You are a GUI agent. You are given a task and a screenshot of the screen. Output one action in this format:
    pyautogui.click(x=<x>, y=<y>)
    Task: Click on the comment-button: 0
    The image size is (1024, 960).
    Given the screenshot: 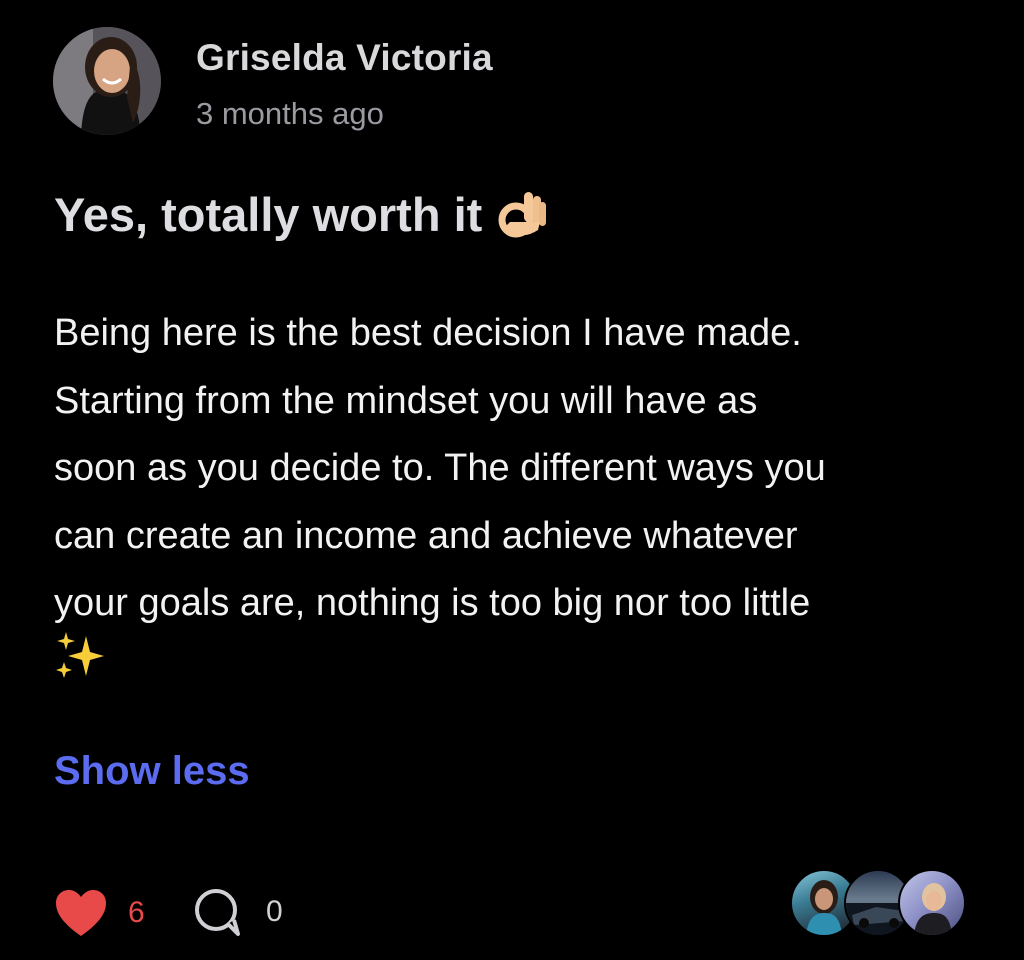 What is the action you would take?
    pyautogui.click(x=237, y=912)
    